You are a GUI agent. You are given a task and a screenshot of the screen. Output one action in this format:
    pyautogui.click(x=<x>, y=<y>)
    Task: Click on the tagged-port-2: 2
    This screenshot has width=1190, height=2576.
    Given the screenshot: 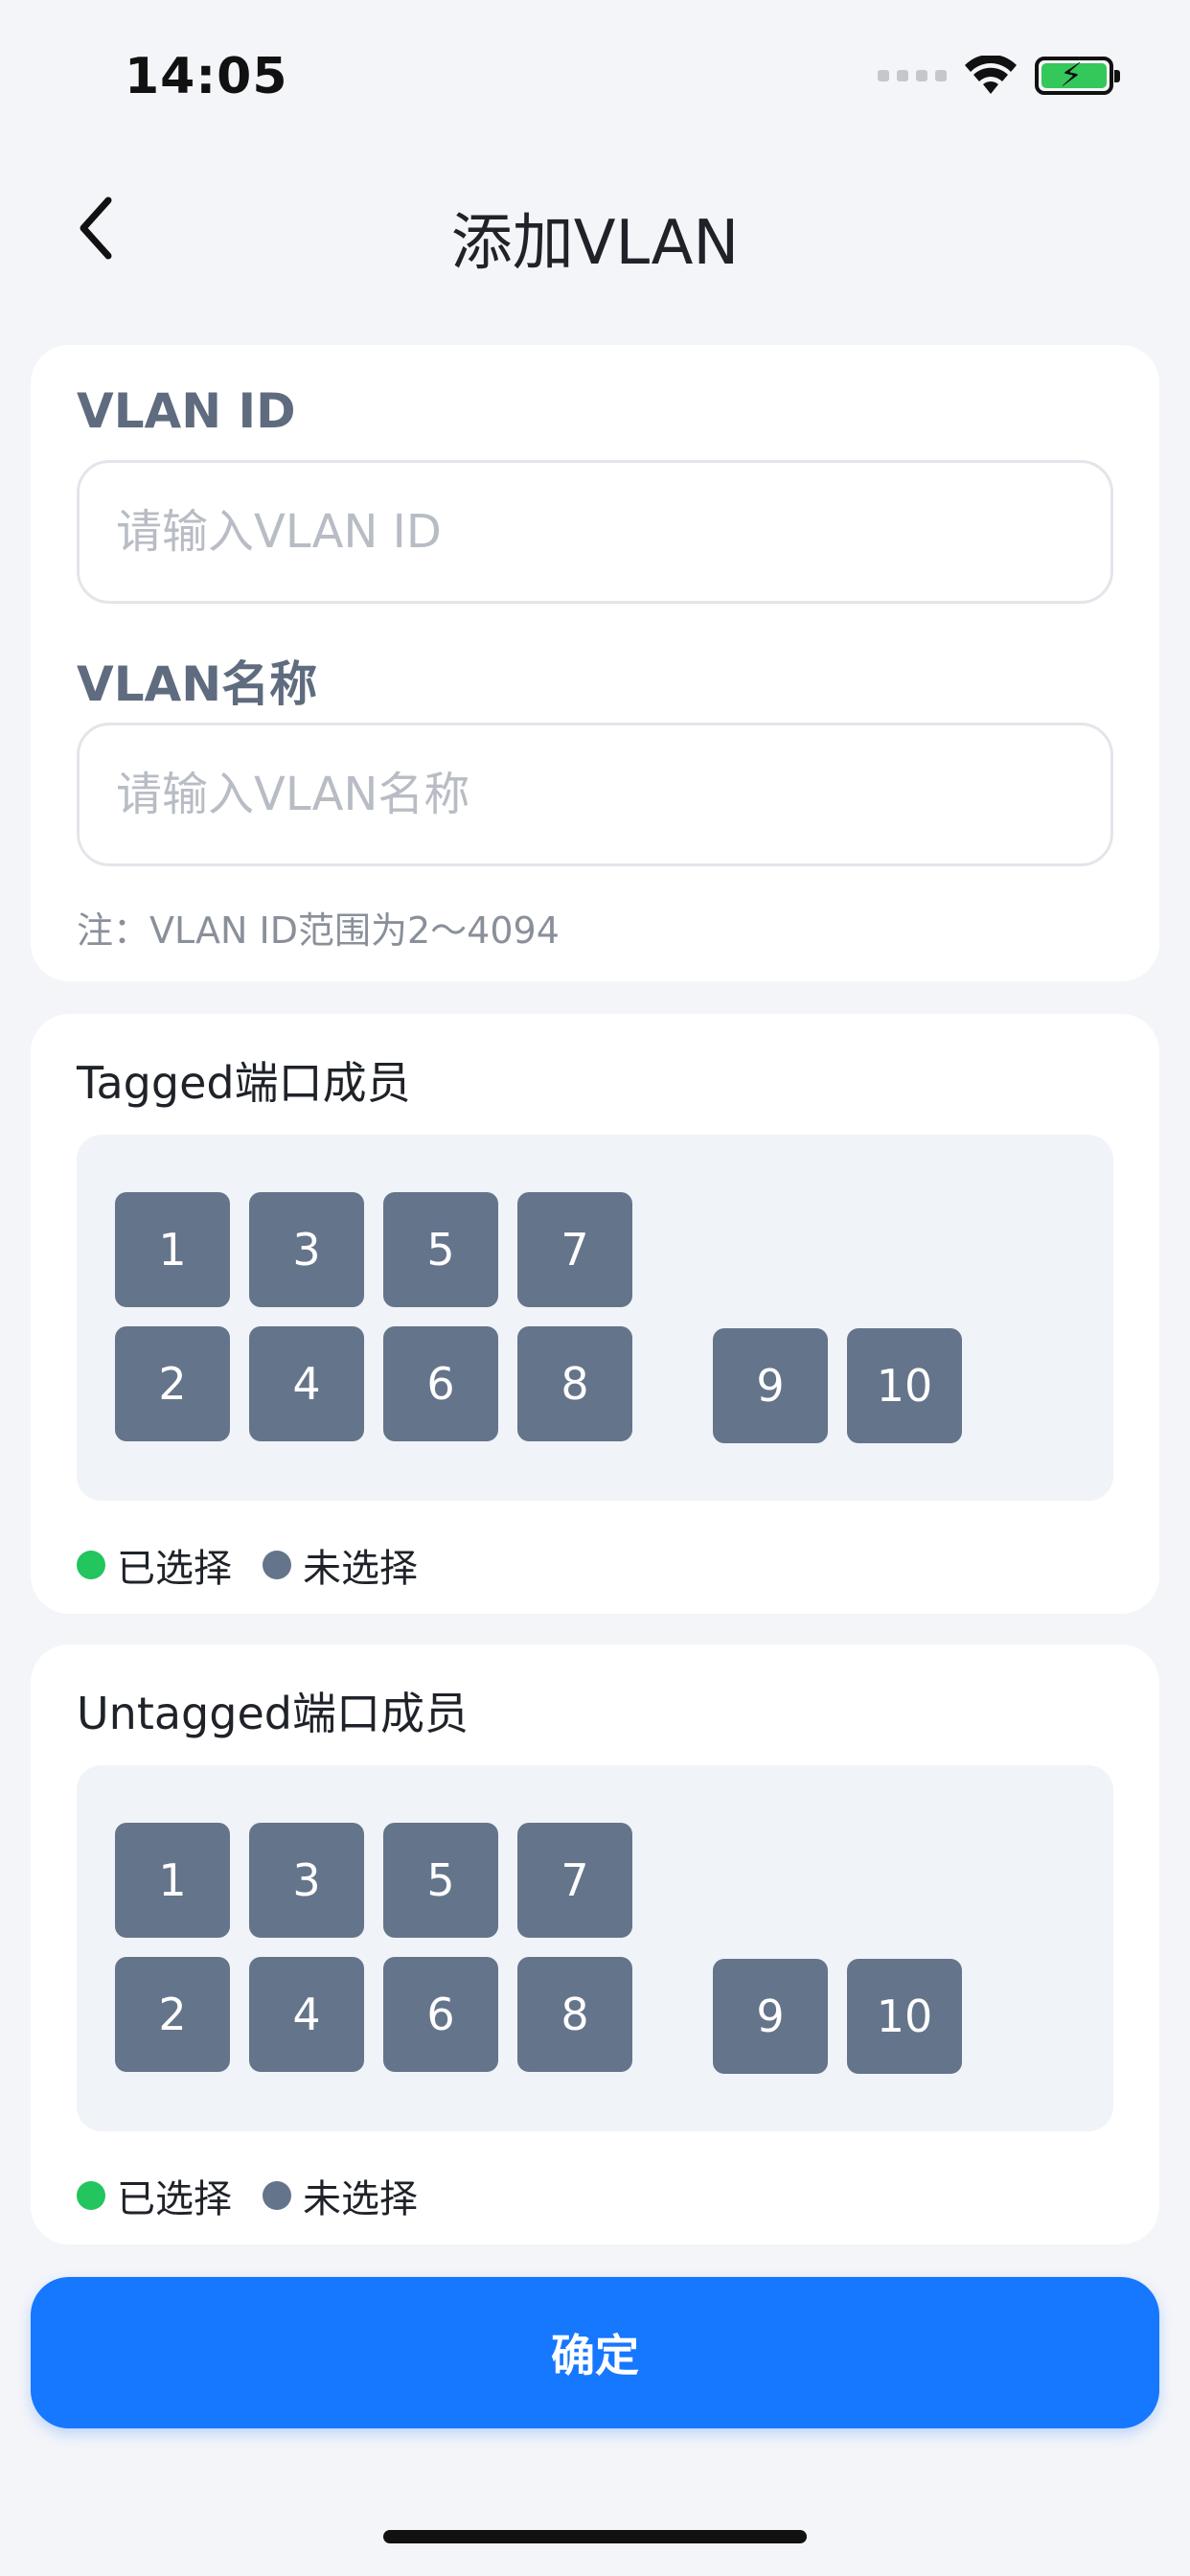 What is the action you would take?
    pyautogui.click(x=172, y=1383)
    